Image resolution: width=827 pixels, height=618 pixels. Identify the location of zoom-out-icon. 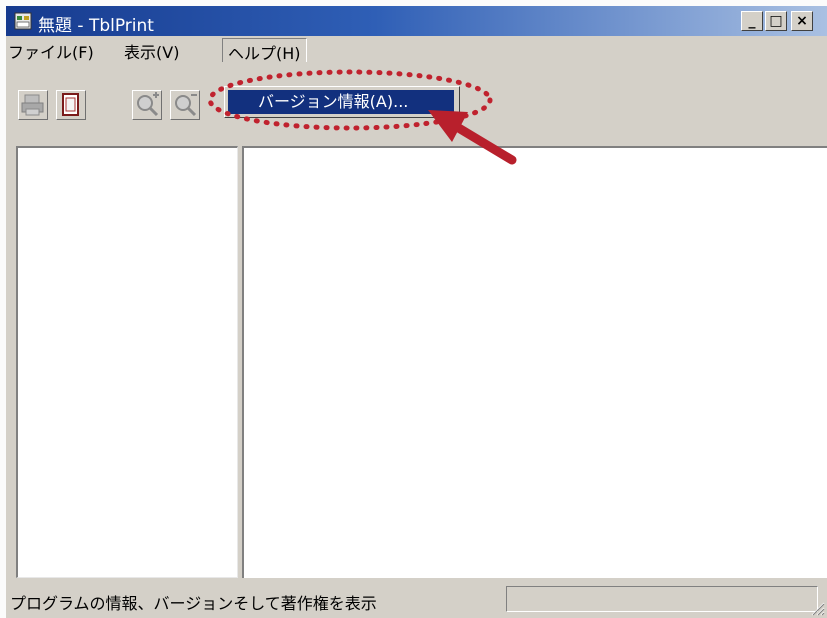
(186, 105).